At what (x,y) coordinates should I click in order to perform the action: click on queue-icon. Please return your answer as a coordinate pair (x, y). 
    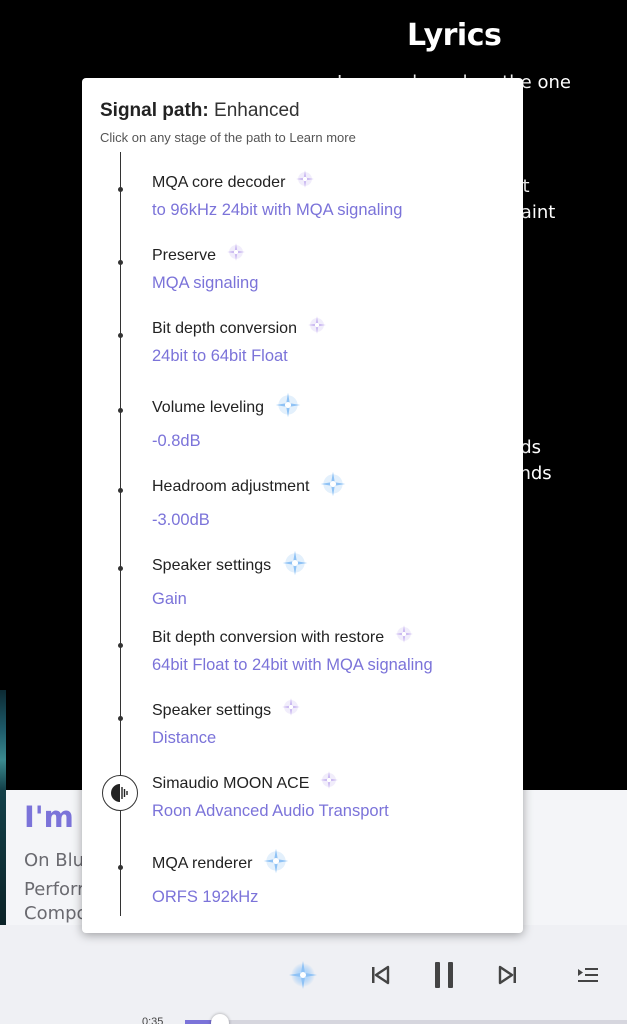
    Looking at the image, I should click on (588, 975).